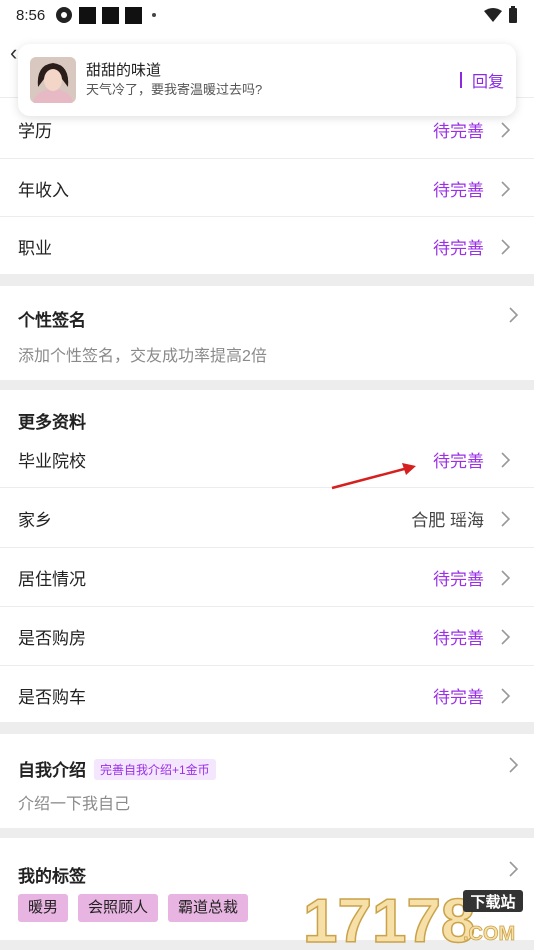 The image size is (534, 950). I want to click on status-time: 8:56, so click(31, 15).